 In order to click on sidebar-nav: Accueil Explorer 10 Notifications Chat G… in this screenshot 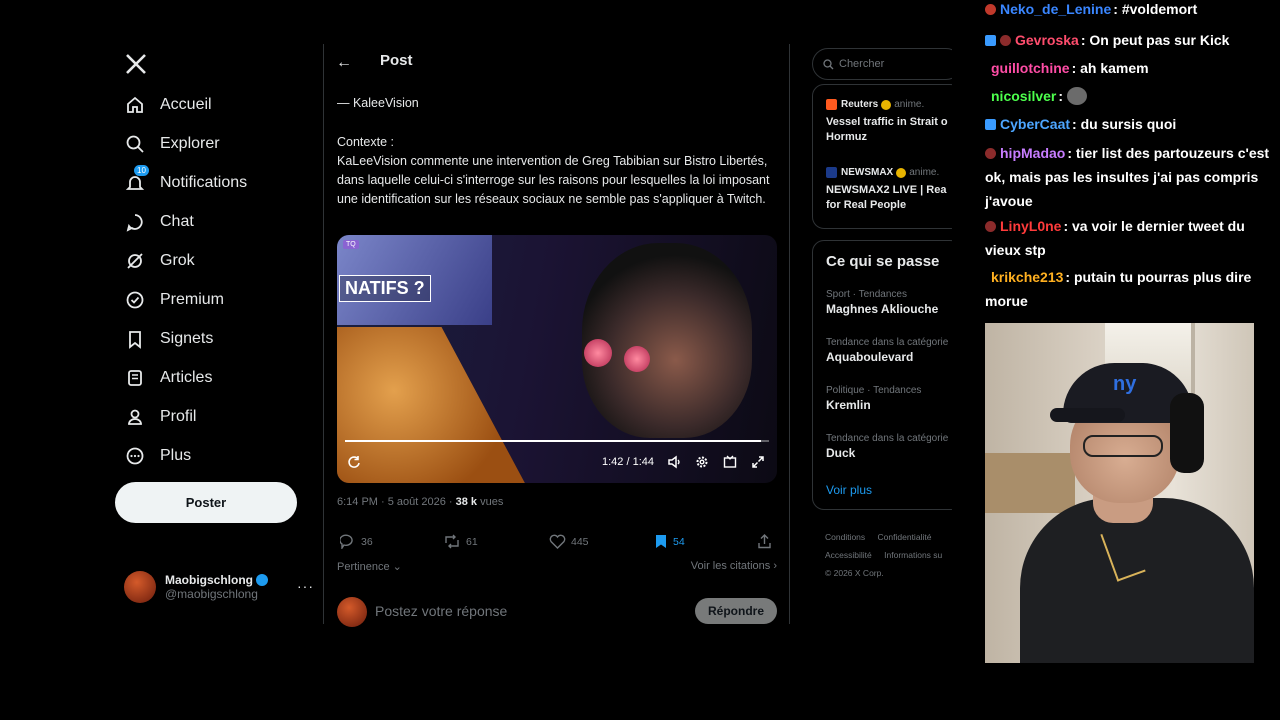, I will do `click(212, 334)`.